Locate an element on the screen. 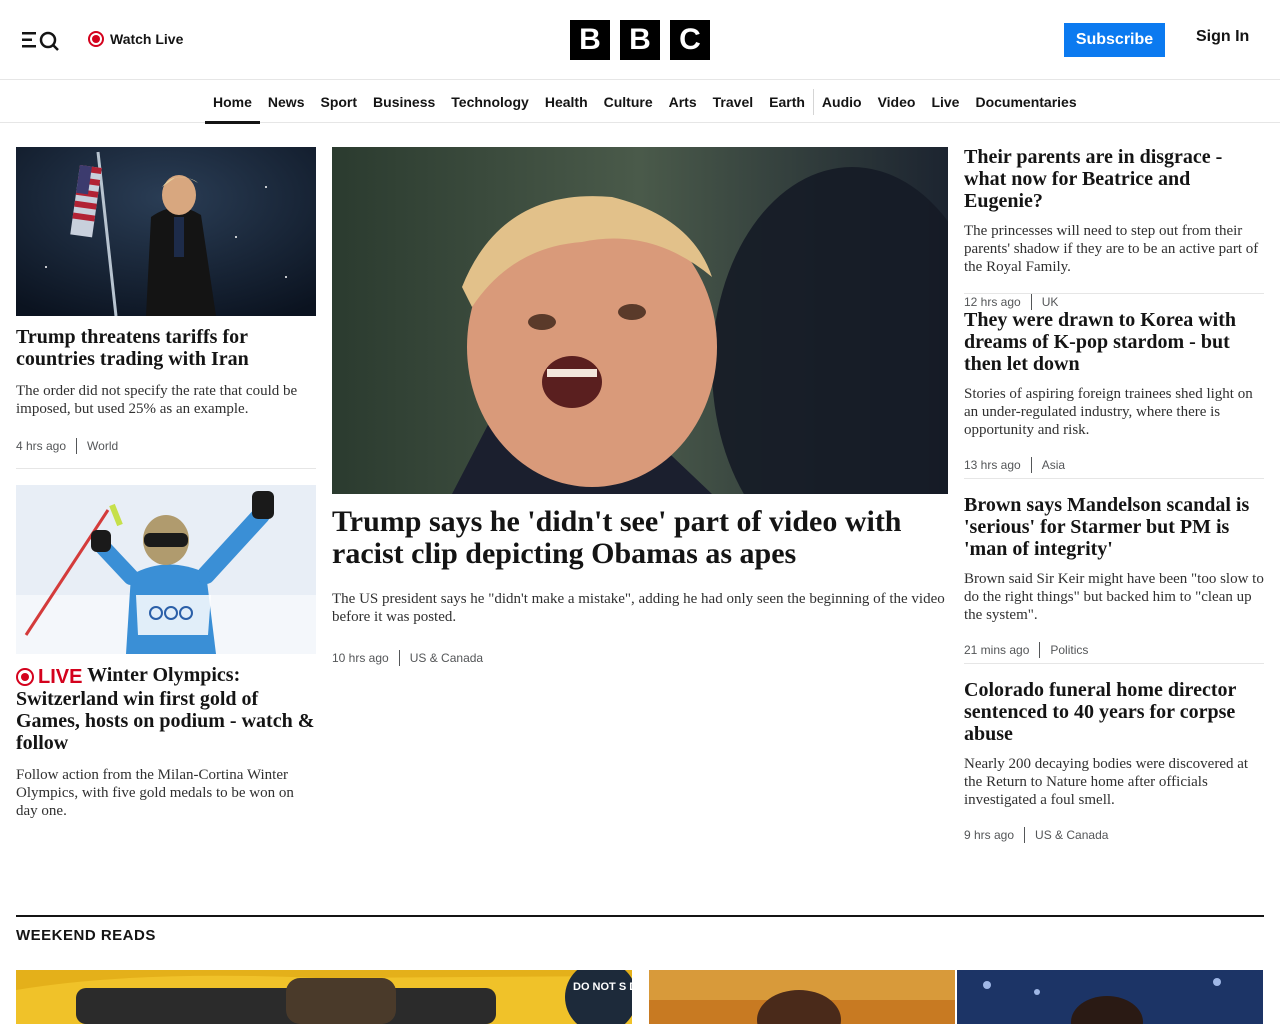 The height and width of the screenshot is (1024, 1280). story-meta: 21 mins ago Politics is located at coordinates (1114, 650).